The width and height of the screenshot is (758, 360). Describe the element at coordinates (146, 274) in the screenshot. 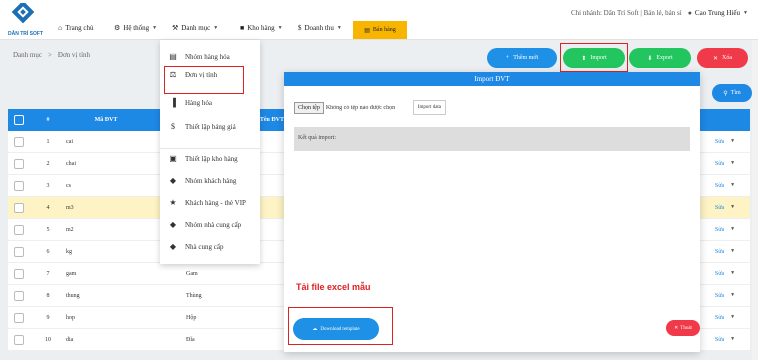

I see `table-row: 7 gam Gam` at that location.